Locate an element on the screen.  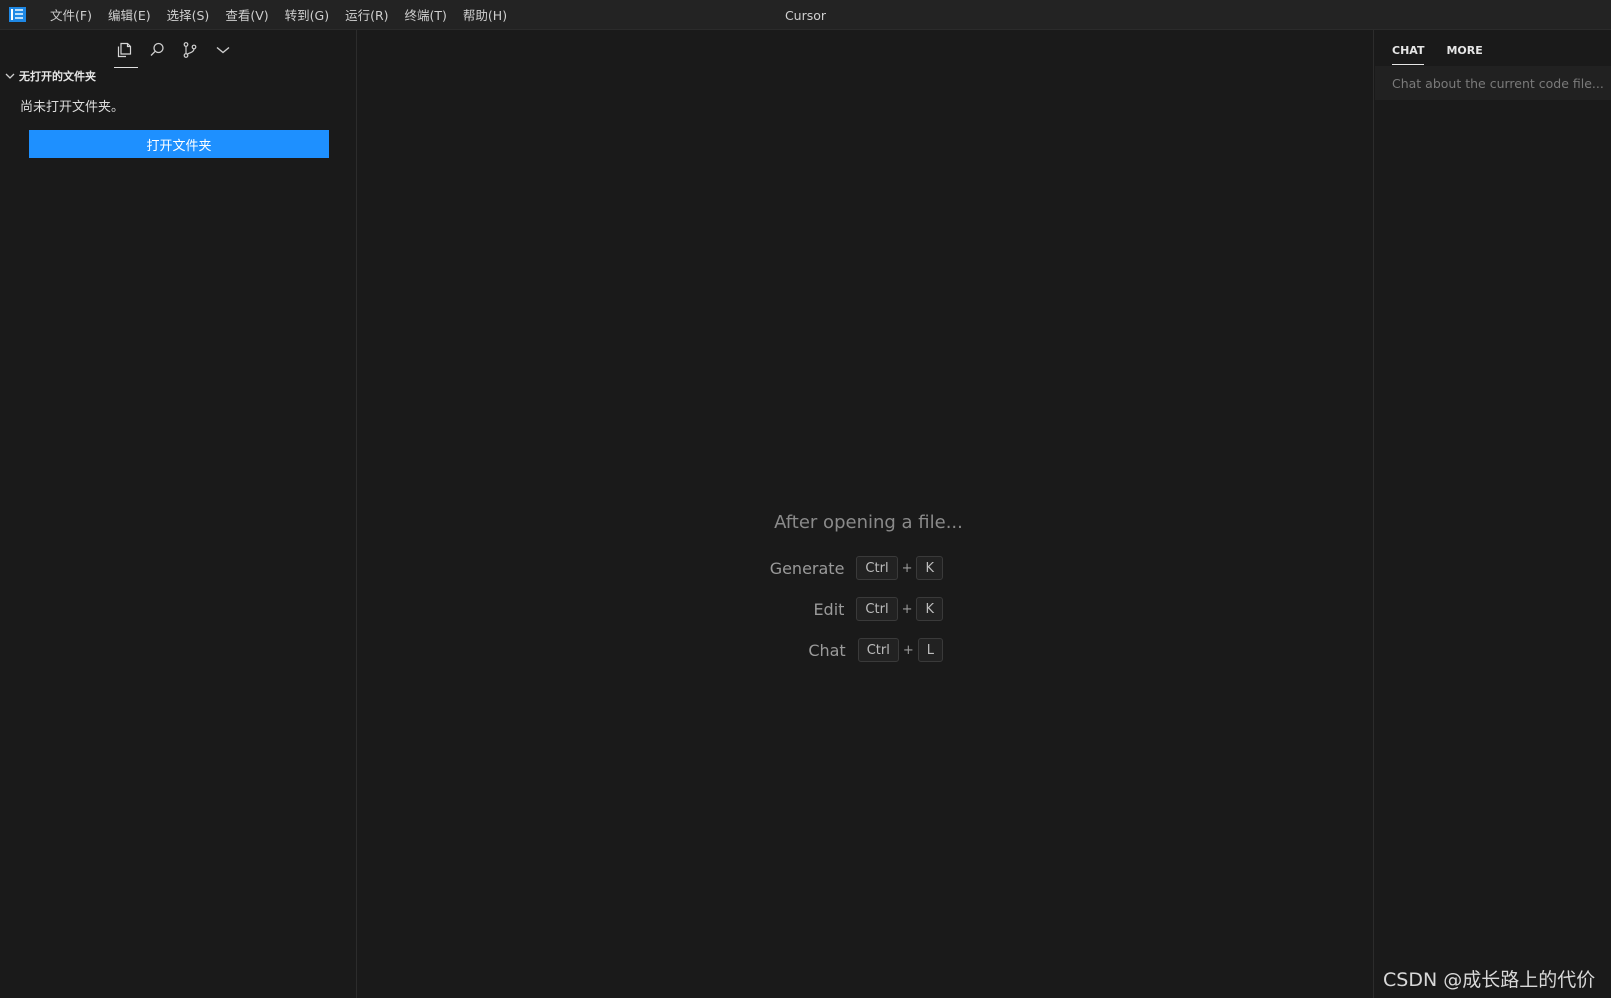
shortcut-generate: Generate Ctrl + K is located at coordinates (856, 568).